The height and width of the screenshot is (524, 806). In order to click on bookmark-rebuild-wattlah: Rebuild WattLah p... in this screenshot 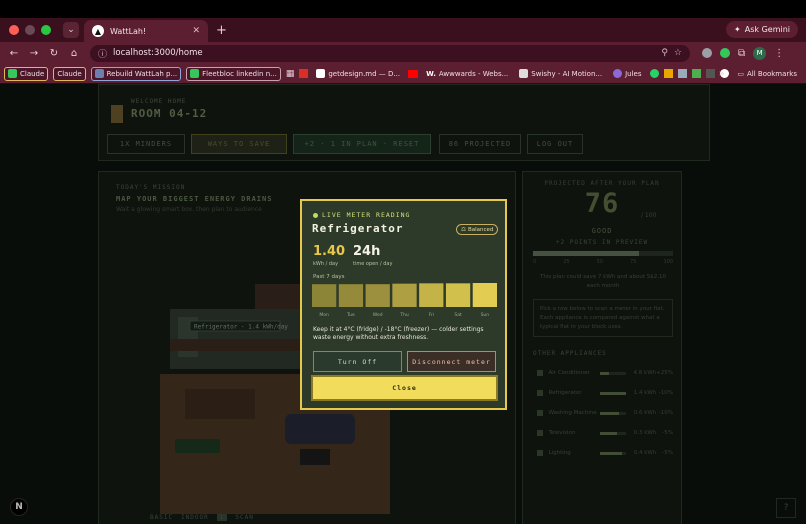, I will do `click(136, 73)`.